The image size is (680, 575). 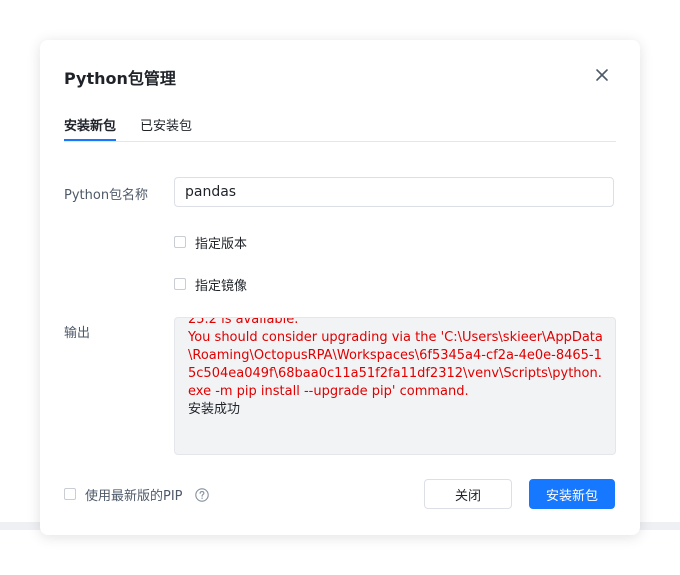 I want to click on output-label: 输出, so click(x=77, y=333).